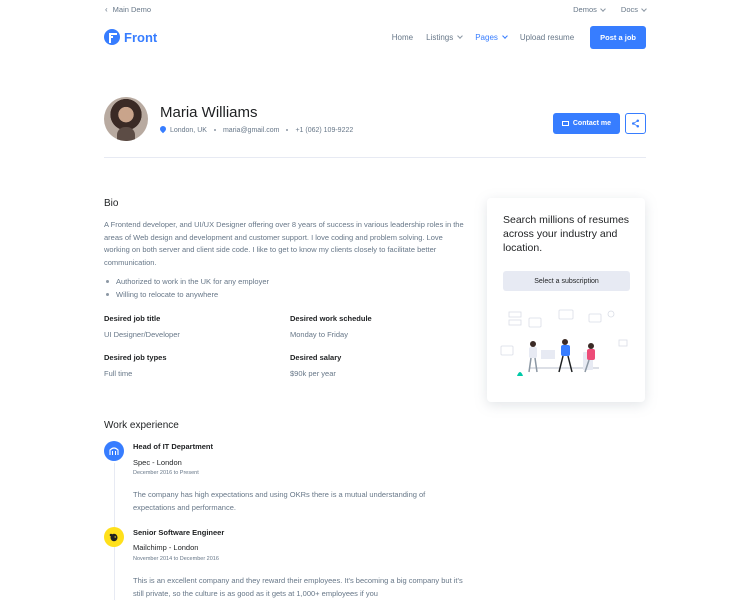  I want to click on spec-company-icon, so click(114, 451).